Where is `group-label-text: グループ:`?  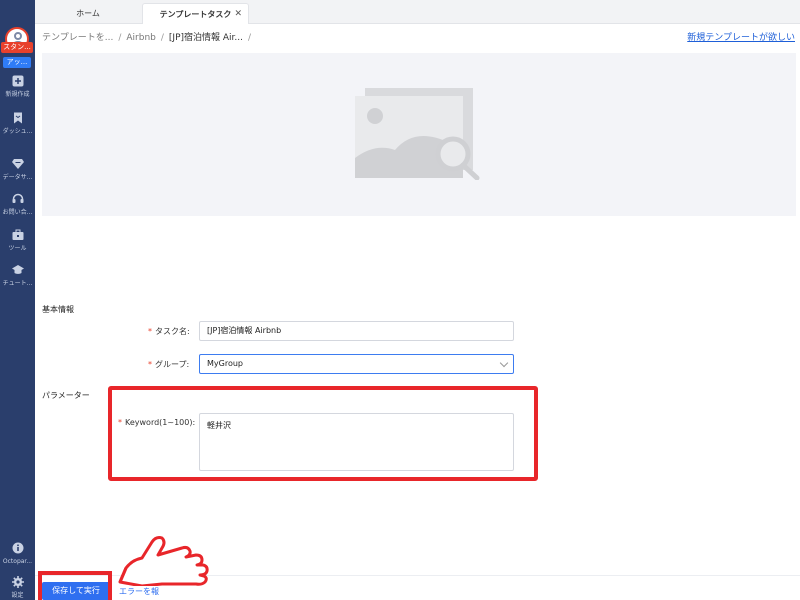
group-label-text: グループ: is located at coordinates (172, 364).